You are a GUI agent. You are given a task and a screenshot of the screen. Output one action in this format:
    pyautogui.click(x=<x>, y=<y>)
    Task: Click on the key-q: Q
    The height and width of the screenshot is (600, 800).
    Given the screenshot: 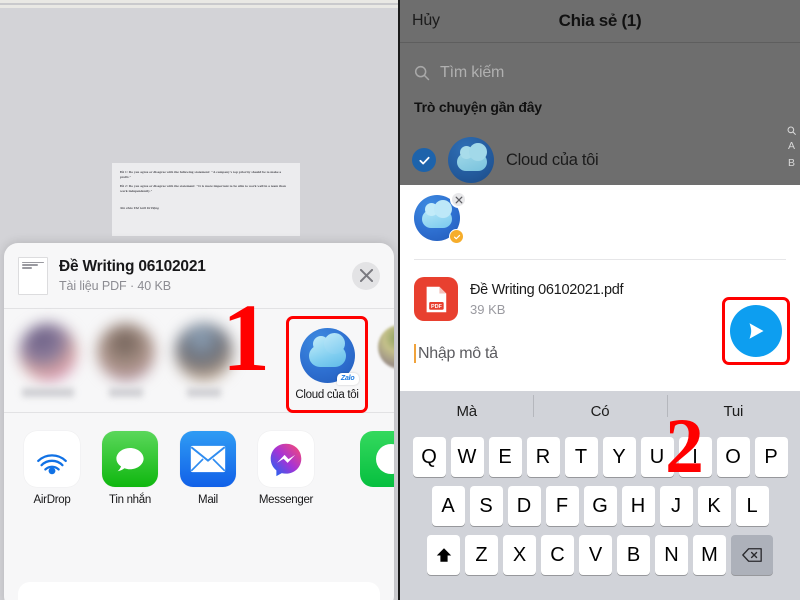 What is the action you would take?
    pyautogui.click(x=429, y=457)
    